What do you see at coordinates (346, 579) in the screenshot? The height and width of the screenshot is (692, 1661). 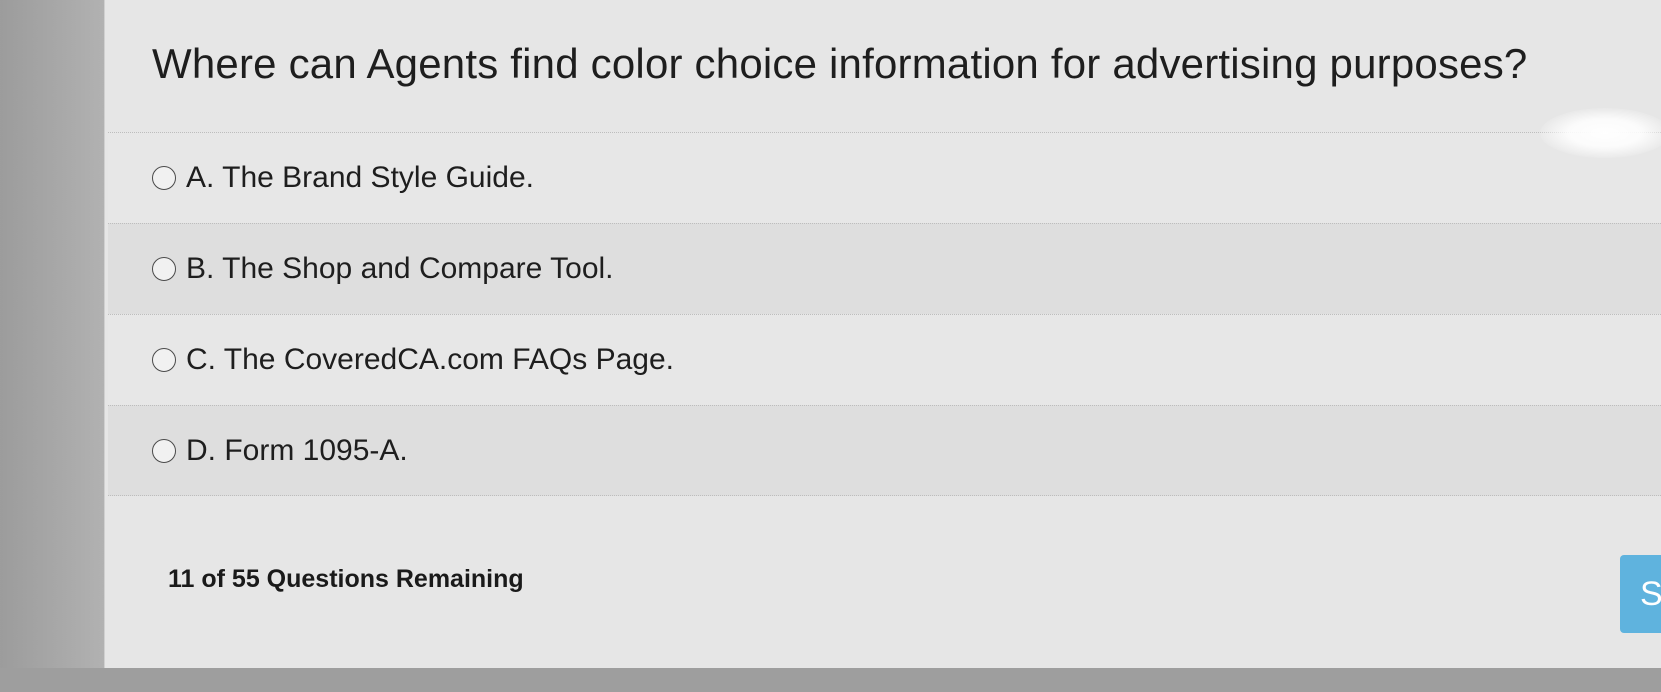 I see `questions-remaining: 11 of 55 Questions Remaining` at bounding box center [346, 579].